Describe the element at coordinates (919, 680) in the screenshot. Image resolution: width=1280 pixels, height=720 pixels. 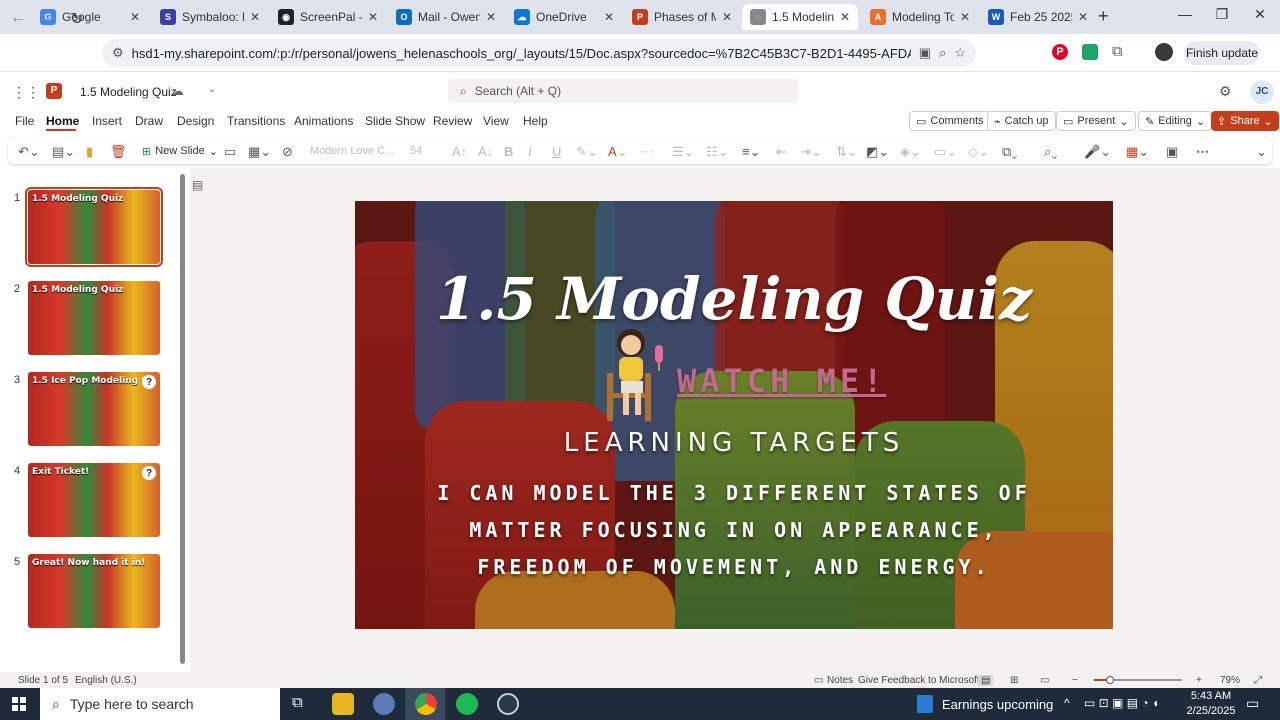
I see `feedback-link: Give Feedback to Microsoft` at that location.